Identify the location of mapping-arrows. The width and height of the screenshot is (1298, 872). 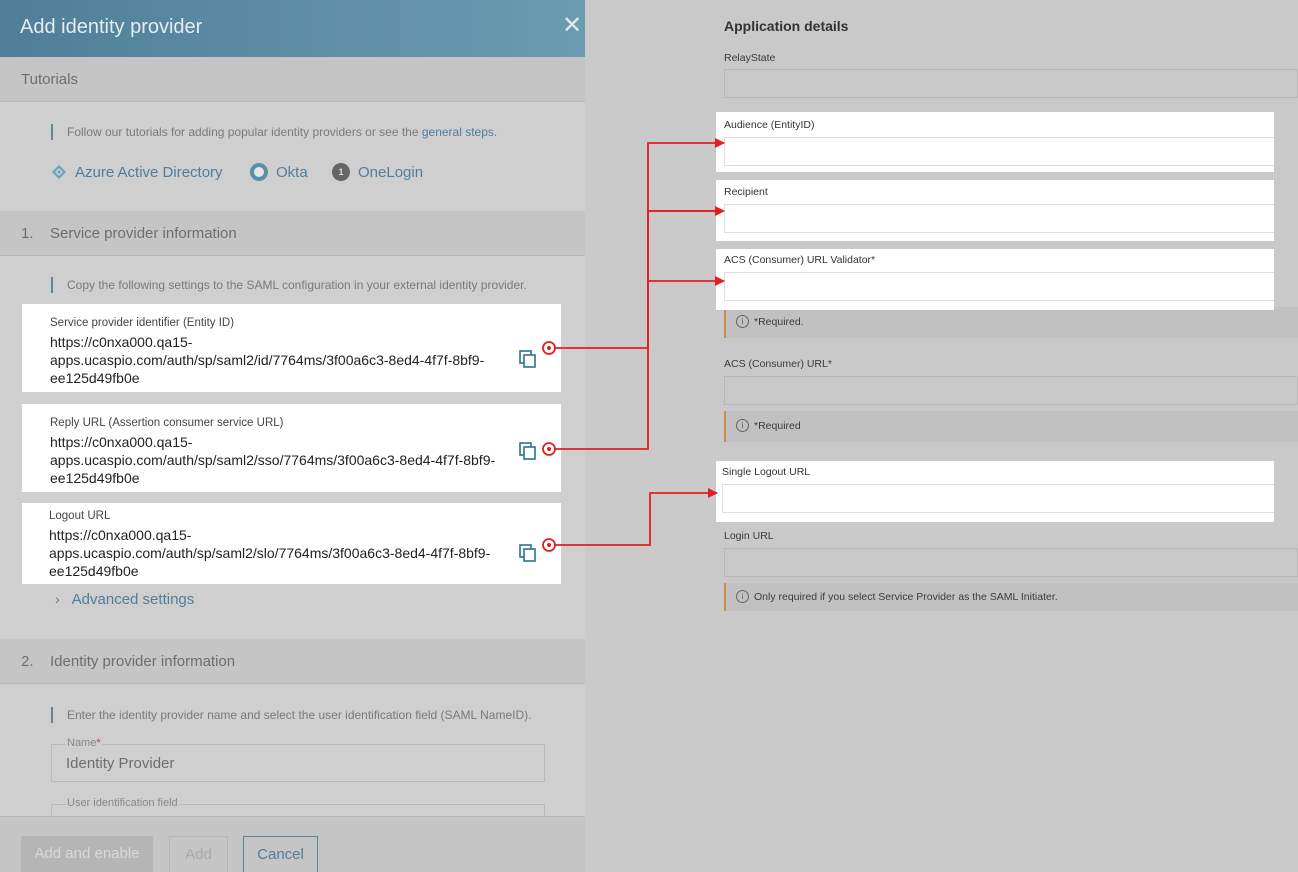
(633, 345).